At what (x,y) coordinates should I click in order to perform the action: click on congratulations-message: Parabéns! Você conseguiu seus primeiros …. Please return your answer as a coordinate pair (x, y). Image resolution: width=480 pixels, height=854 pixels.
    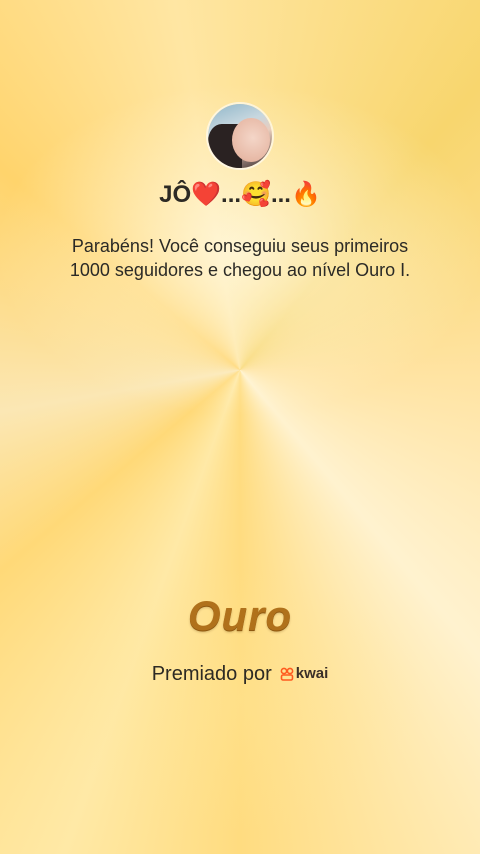
    Looking at the image, I should click on (240, 258).